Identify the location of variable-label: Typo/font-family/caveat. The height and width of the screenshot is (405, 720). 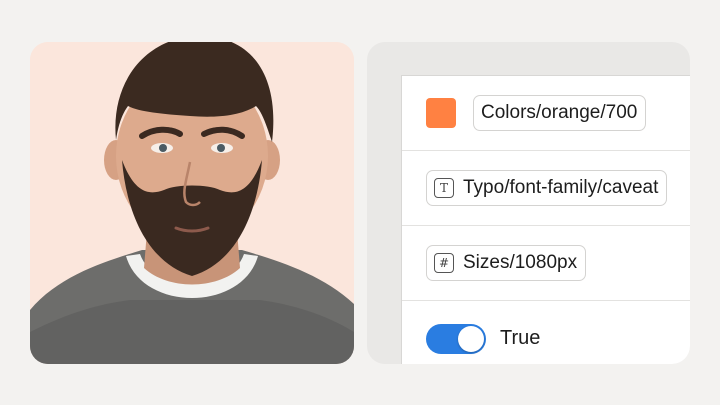
(561, 187).